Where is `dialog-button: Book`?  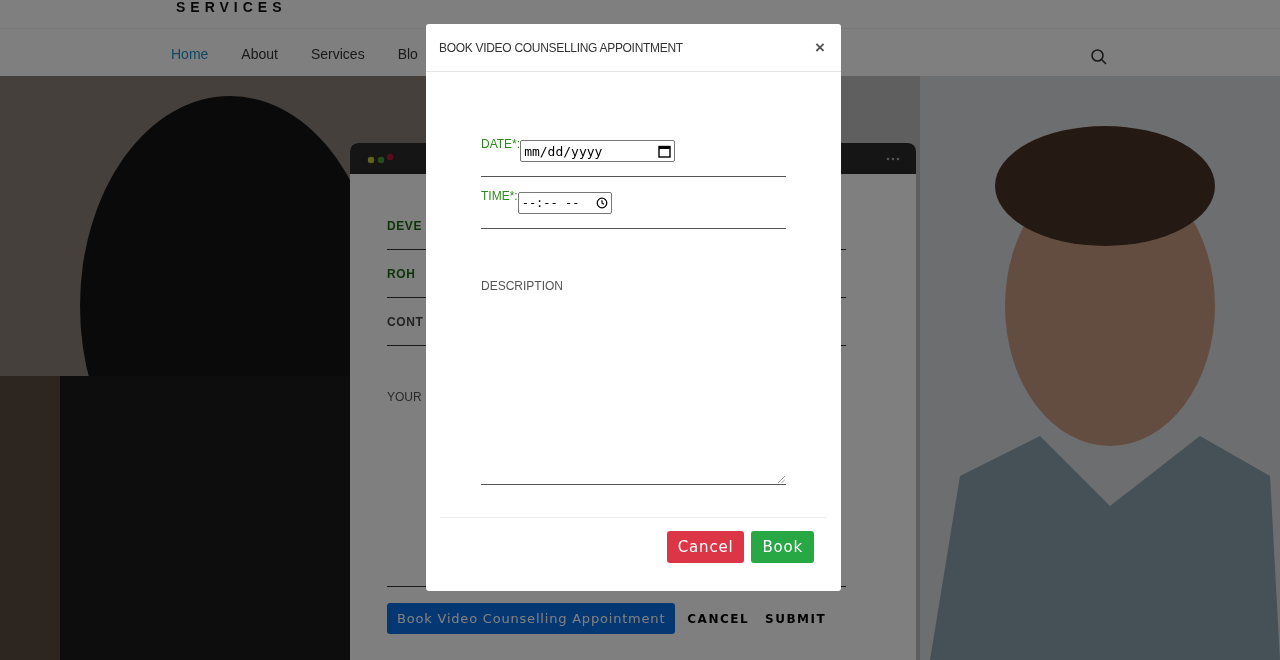
dialog-button: Book is located at coordinates (782, 547).